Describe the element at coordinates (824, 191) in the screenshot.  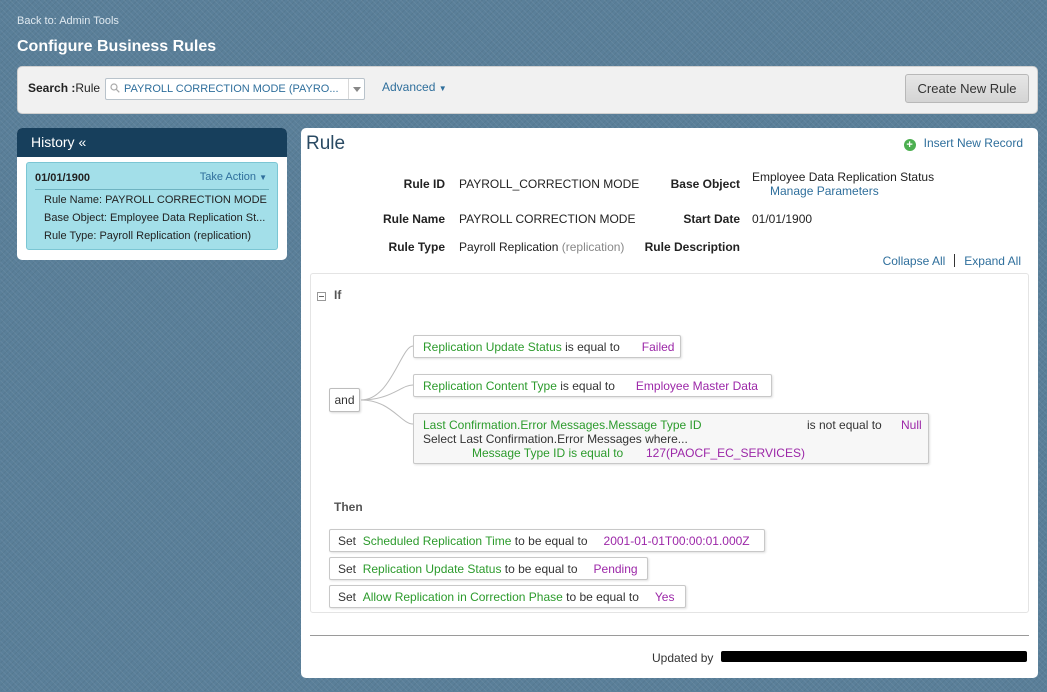
I see `manage-parameters-link: Manage Parameters` at that location.